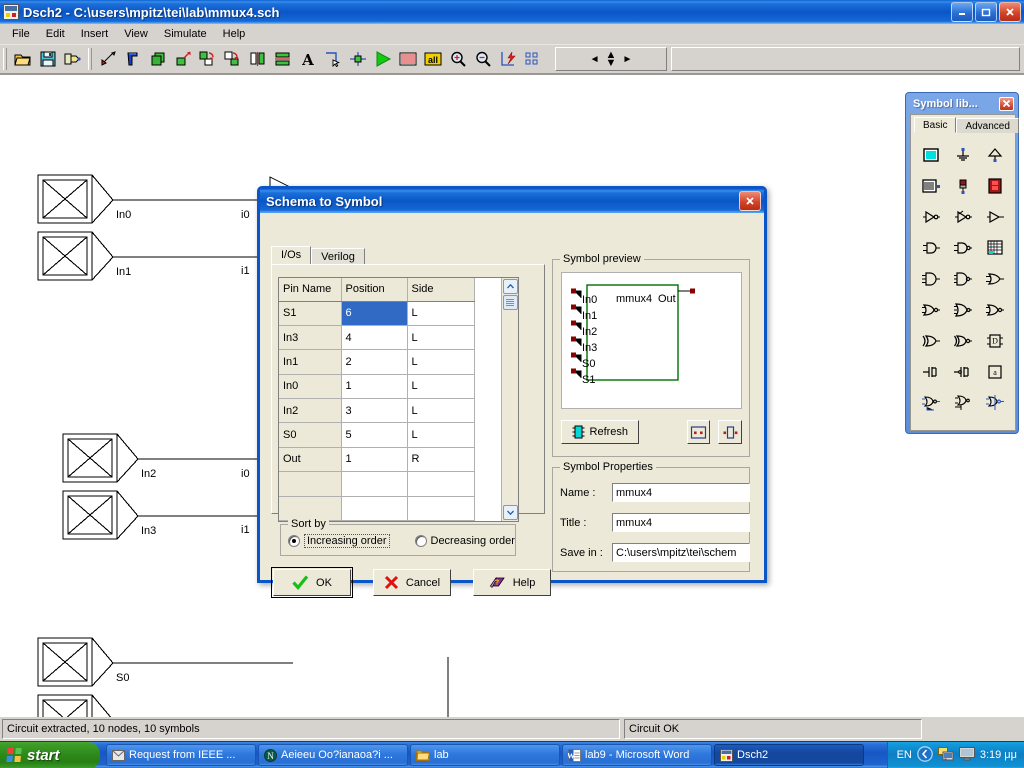 Image resolution: width=1024 pixels, height=768 pixels. Describe the element at coordinates (963, 247) in the screenshot. I see `nand2-icon` at that location.